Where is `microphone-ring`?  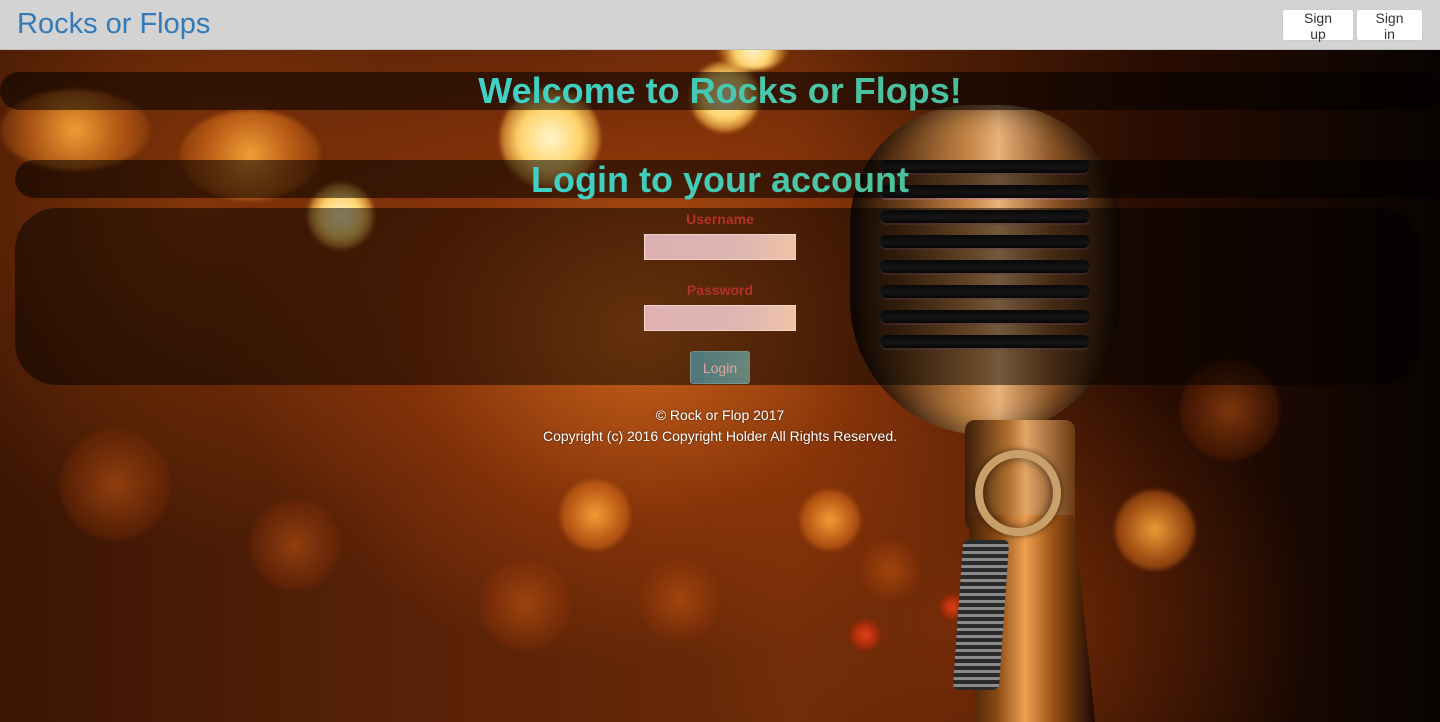
microphone-ring is located at coordinates (1018, 493).